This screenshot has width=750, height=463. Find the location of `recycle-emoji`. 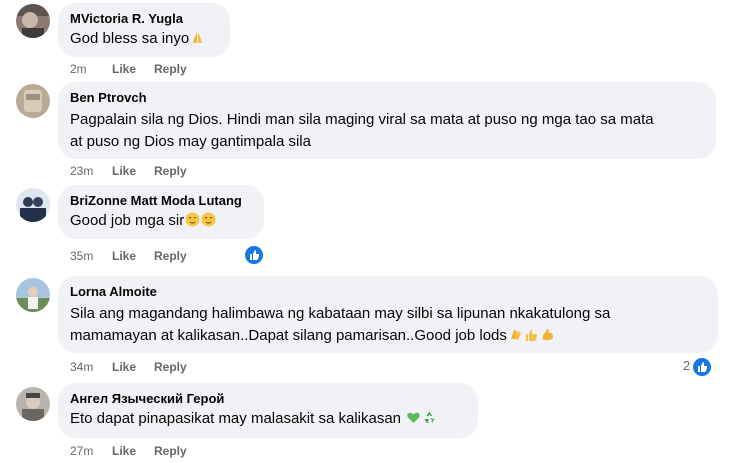

recycle-emoji is located at coordinates (429, 417).